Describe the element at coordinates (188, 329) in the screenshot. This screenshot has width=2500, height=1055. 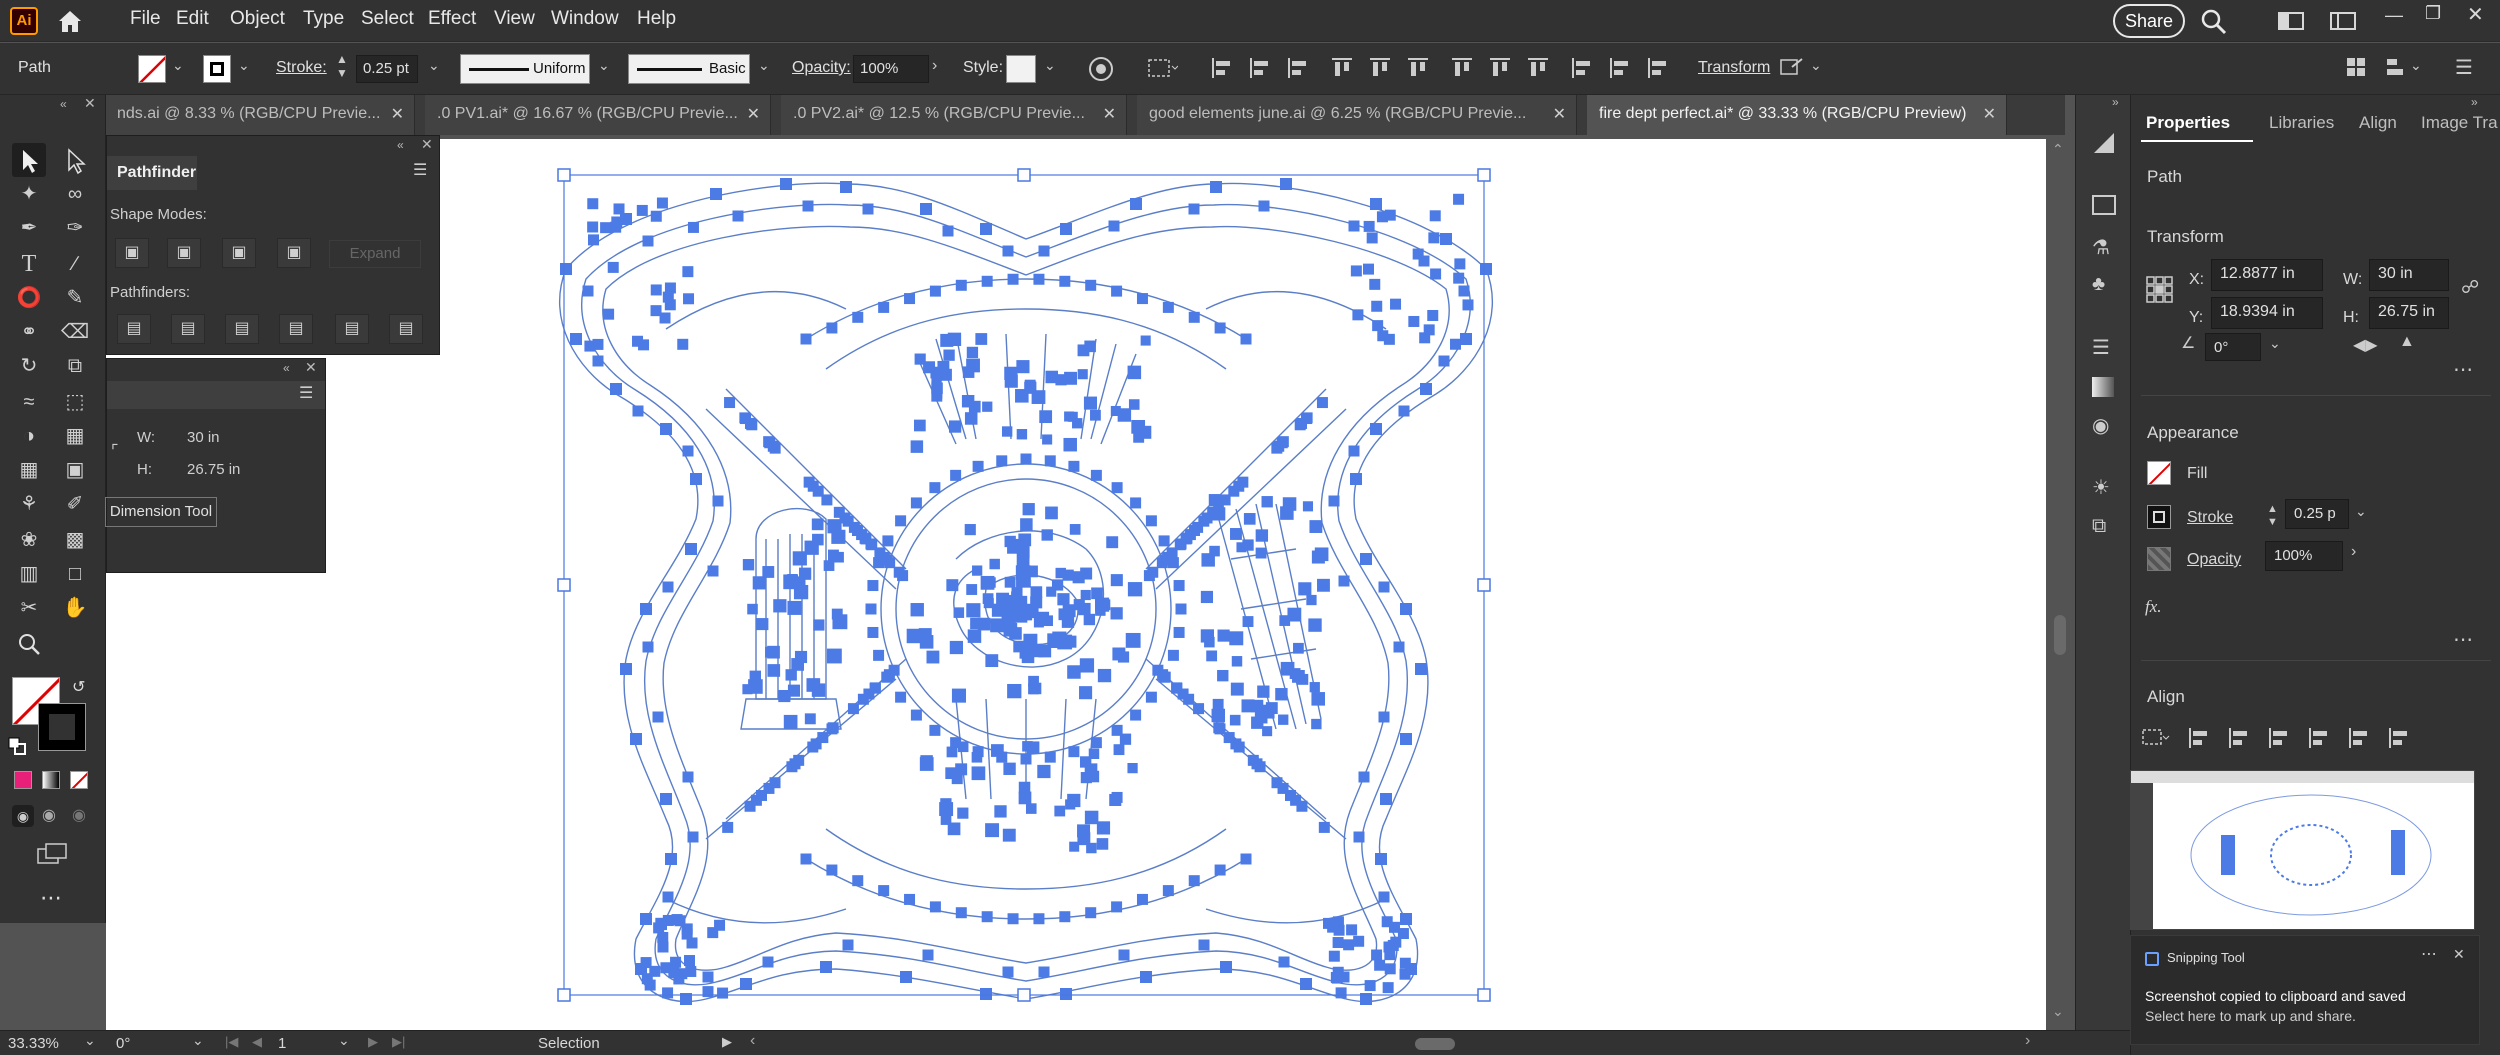
I see `trim-button: ▤` at that location.